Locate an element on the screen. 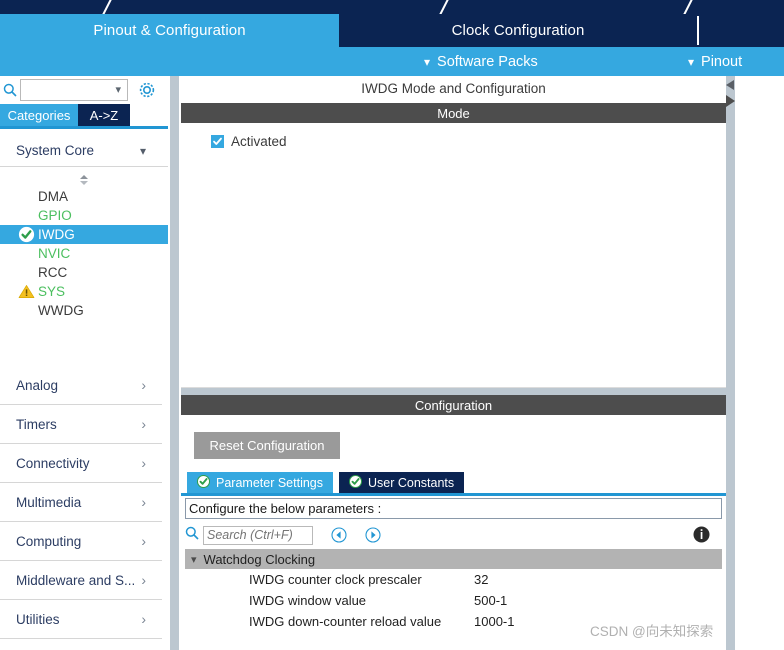 The image size is (784, 650). category-computing: Computing › is located at coordinates (81, 541).